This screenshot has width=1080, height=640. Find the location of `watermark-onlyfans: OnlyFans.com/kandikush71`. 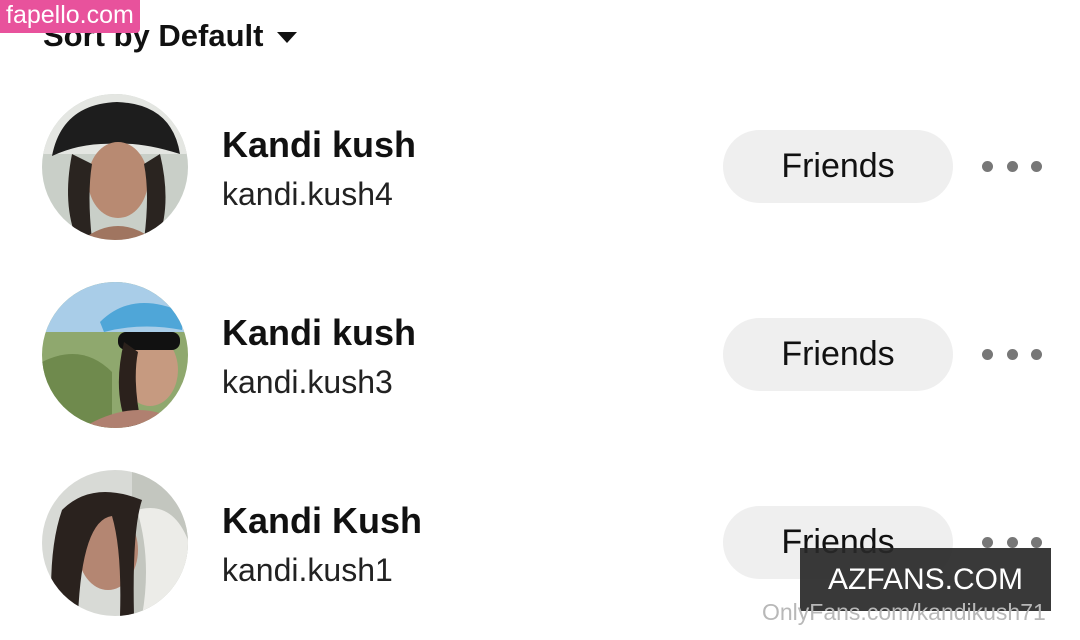

watermark-onlyfans: OnlyFans.com/kandikush71 is located at coordinates (904, 612).